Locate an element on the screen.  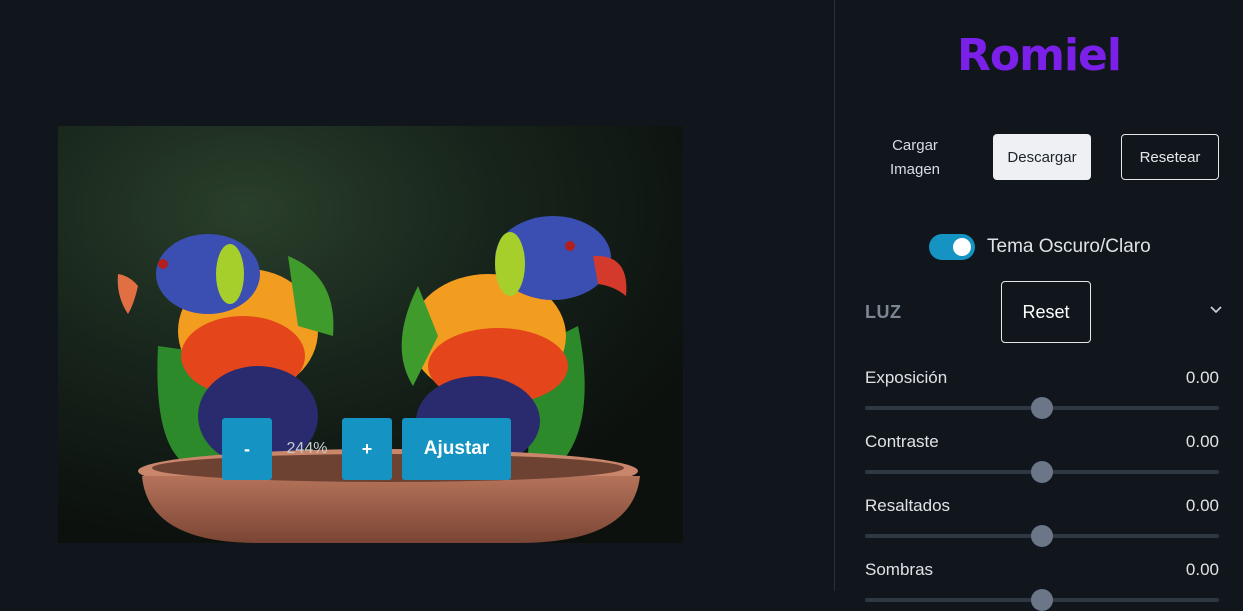
download-button: Descargar is located at coordinates (1042, 157).